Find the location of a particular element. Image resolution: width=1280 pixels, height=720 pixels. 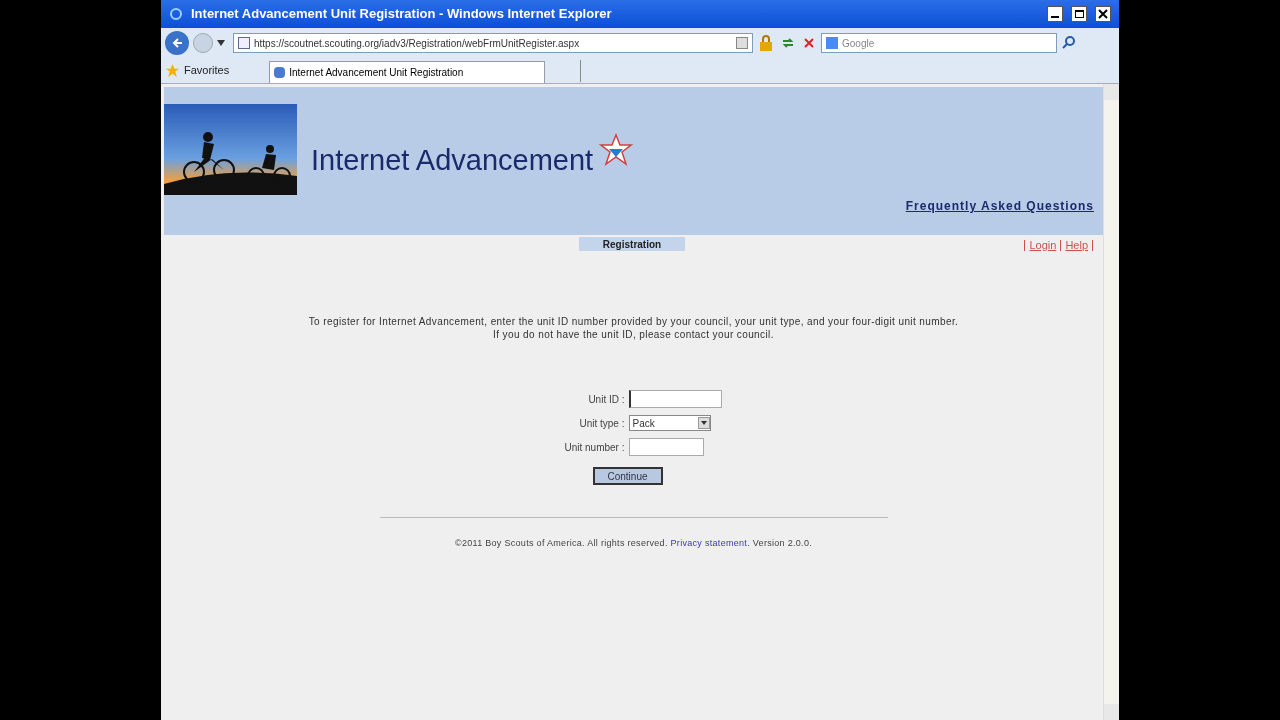

star-icon is located at coordinates (172, 70).